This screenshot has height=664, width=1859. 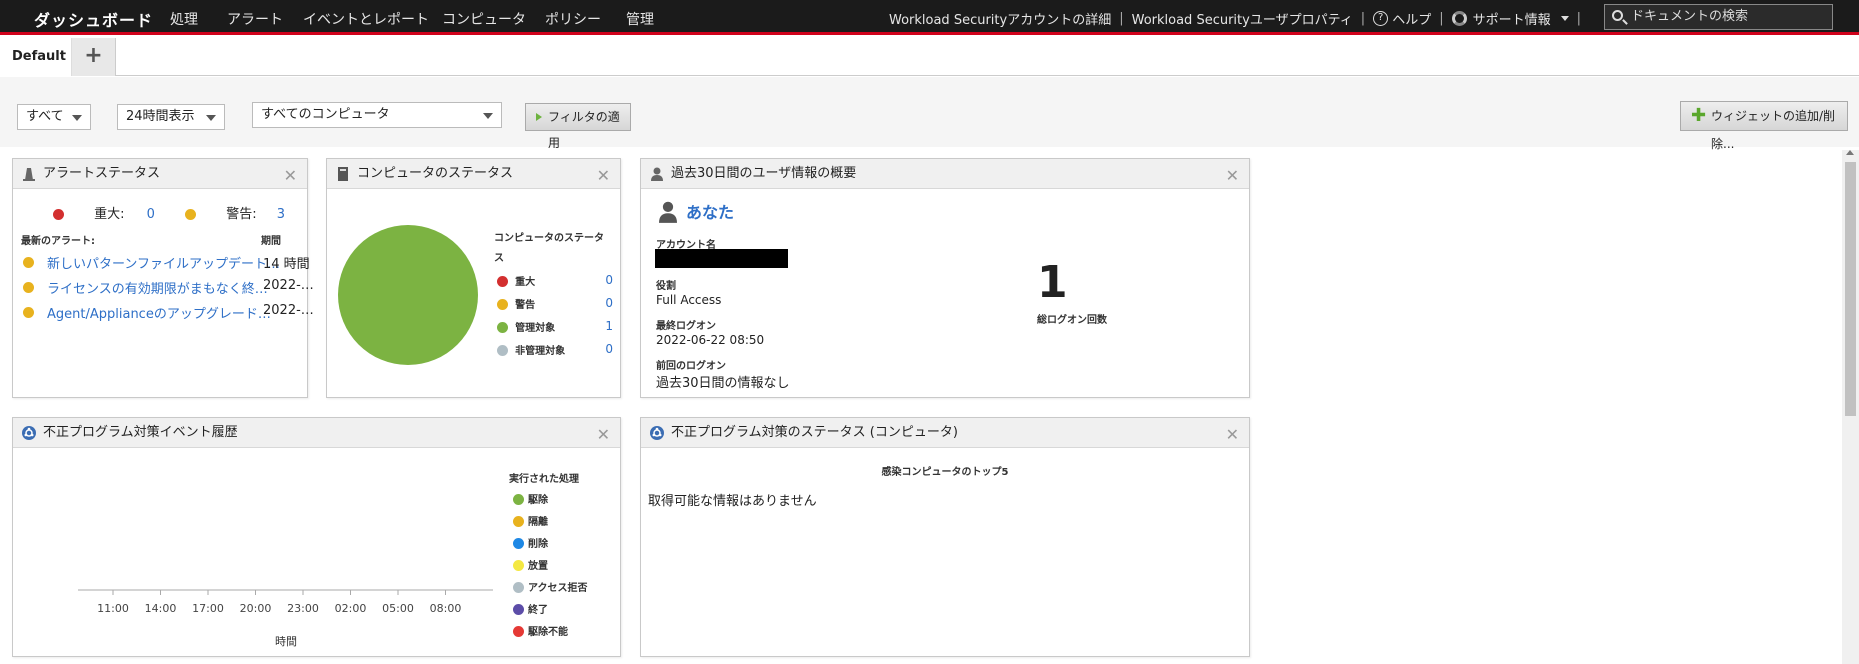 I want to click on help-link: ヘルプ, so click(x=1411, y=18).